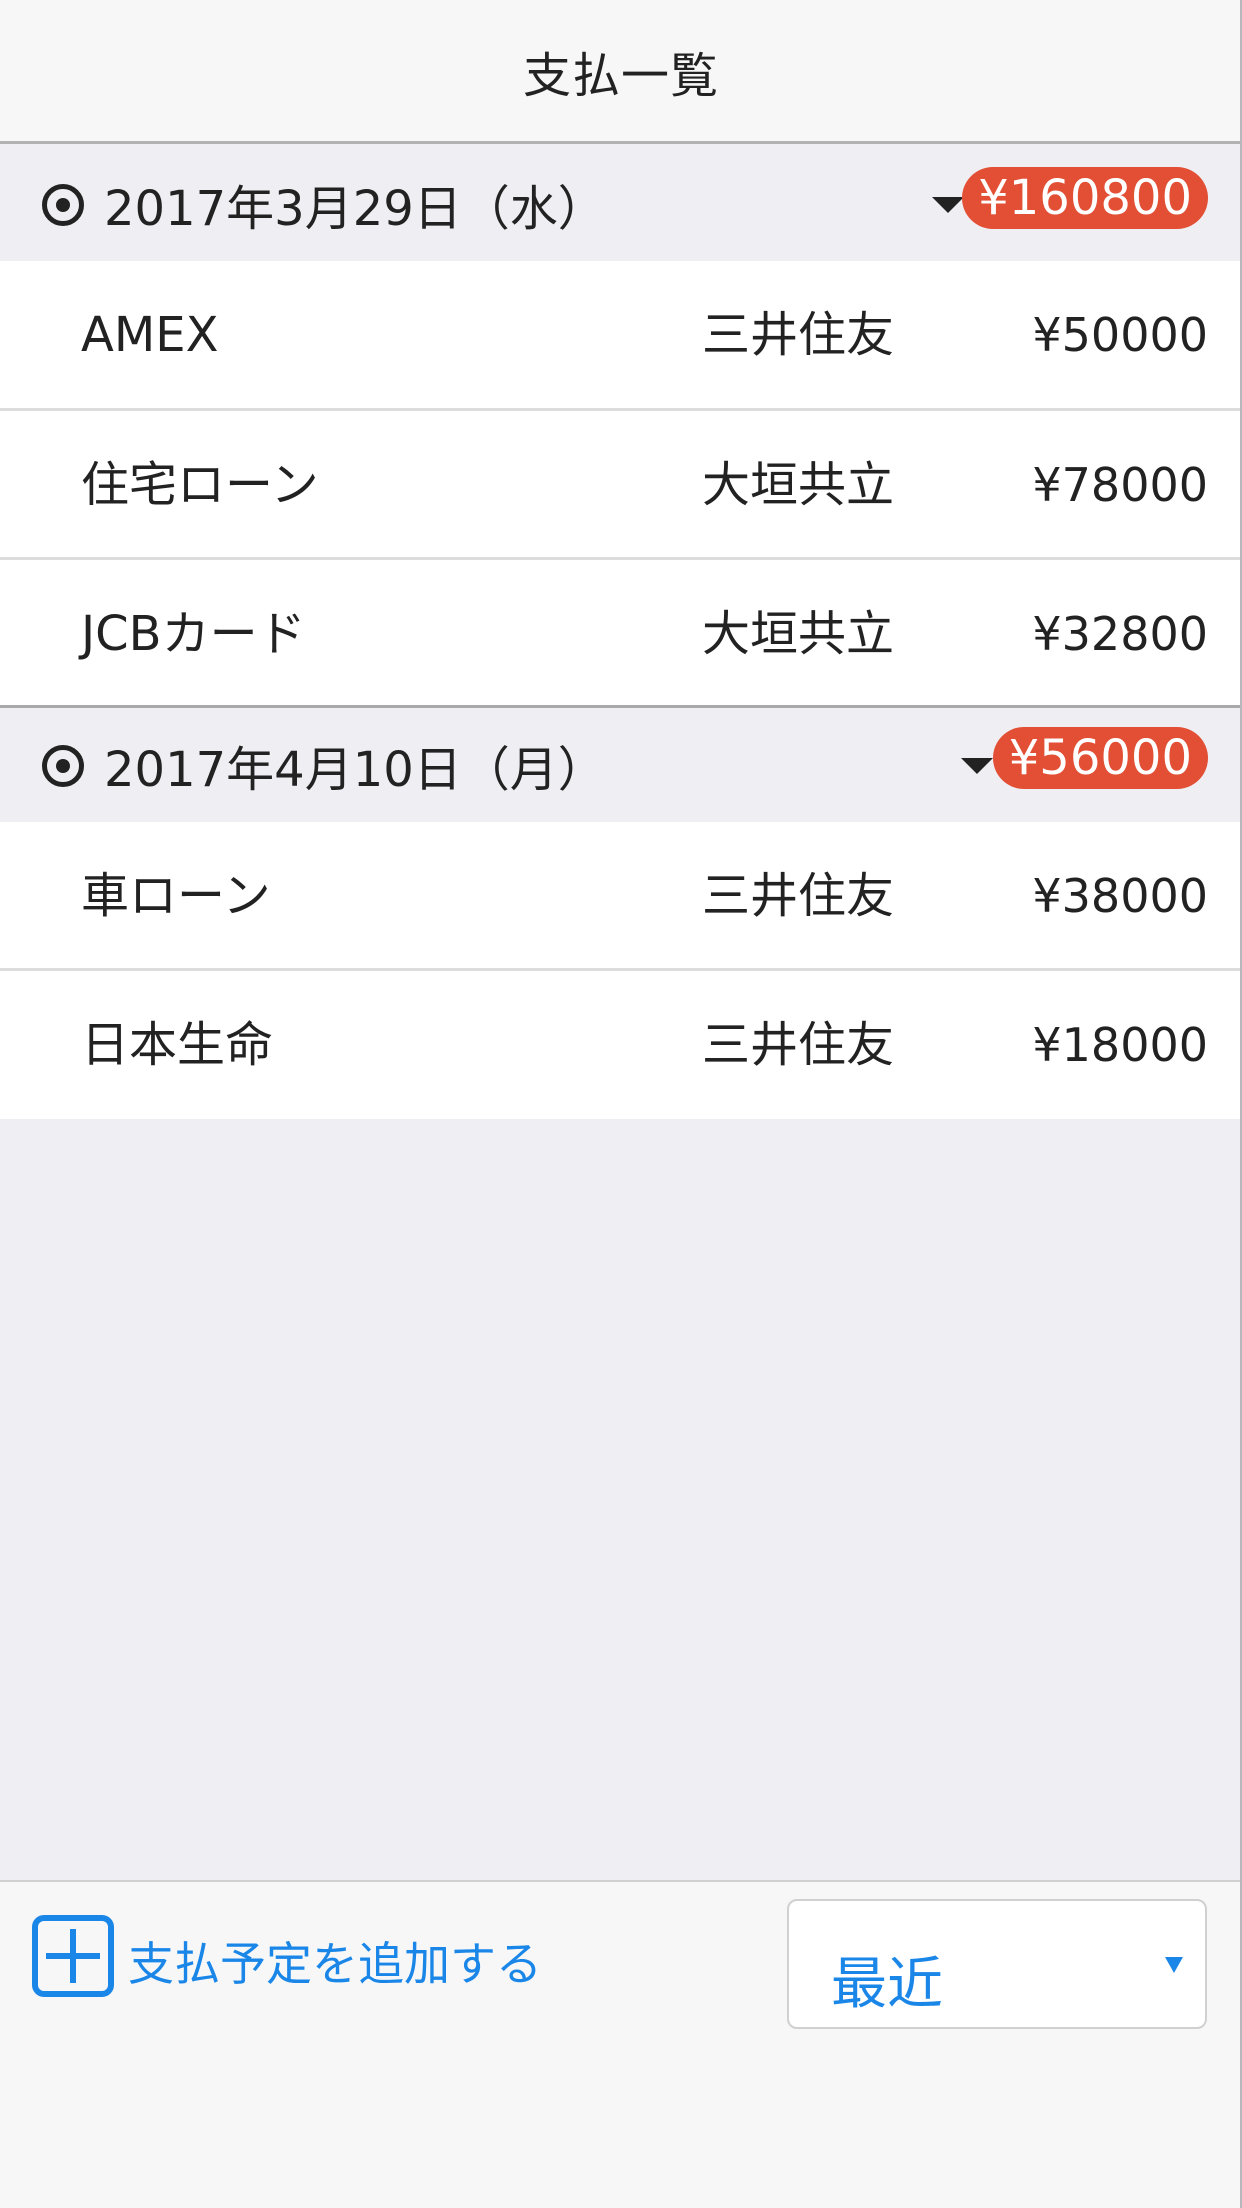  Describe the element at coordinates (1120, 335) in the screenshot. I see `payment-amount: ¥50000` at that location.